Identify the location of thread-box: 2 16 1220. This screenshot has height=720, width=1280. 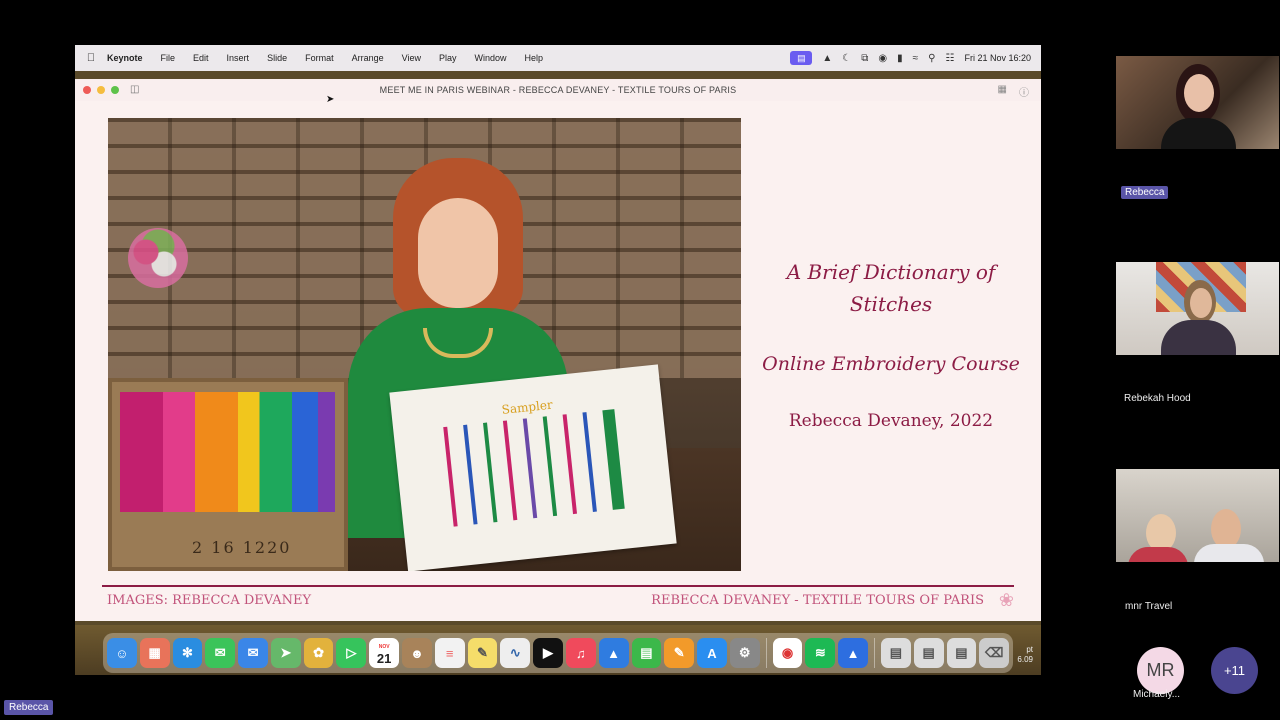
(228, 474).